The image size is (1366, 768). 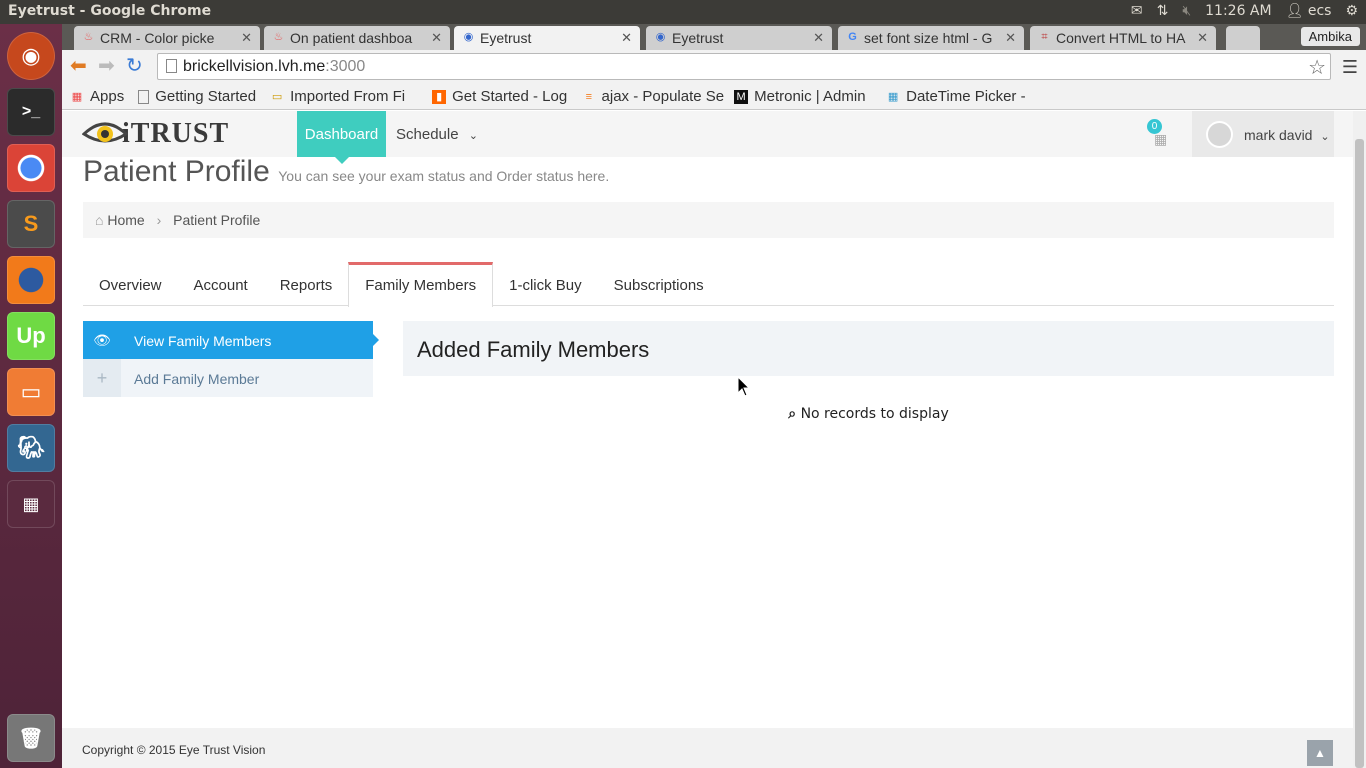 What do you see at coordinates (97, 96) in the screenshot?
I see `bookmark-item: ▦ Apps` at bounding box center [97, 96].